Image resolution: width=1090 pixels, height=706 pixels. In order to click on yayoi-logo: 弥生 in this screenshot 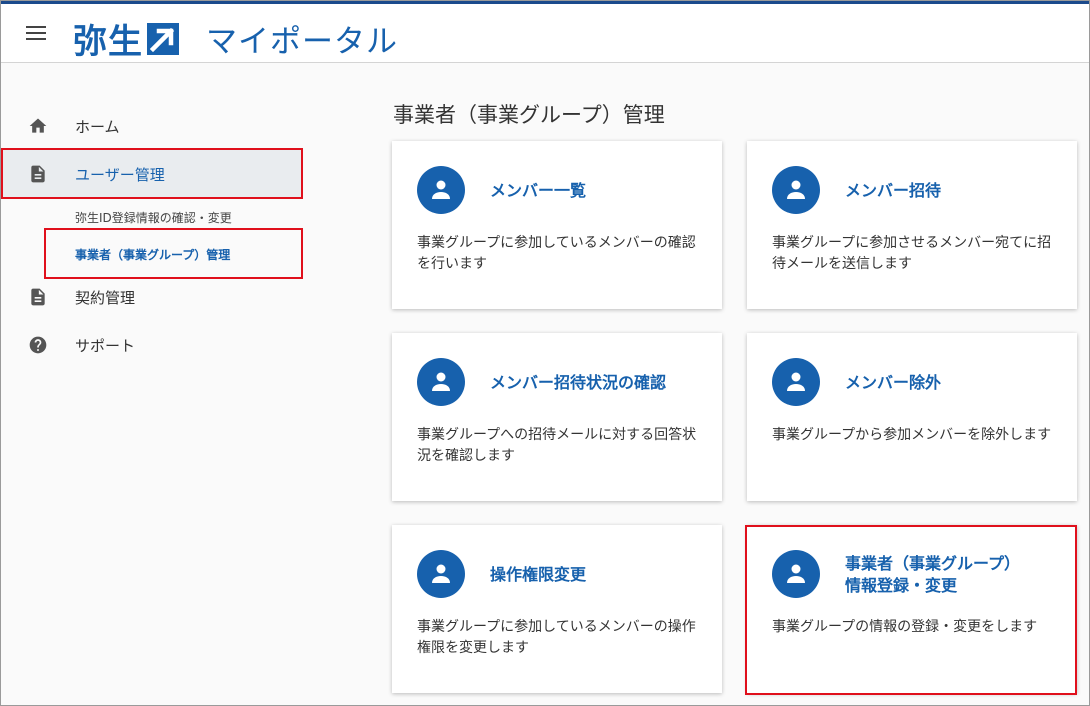, I will do `click(126, 38)`.